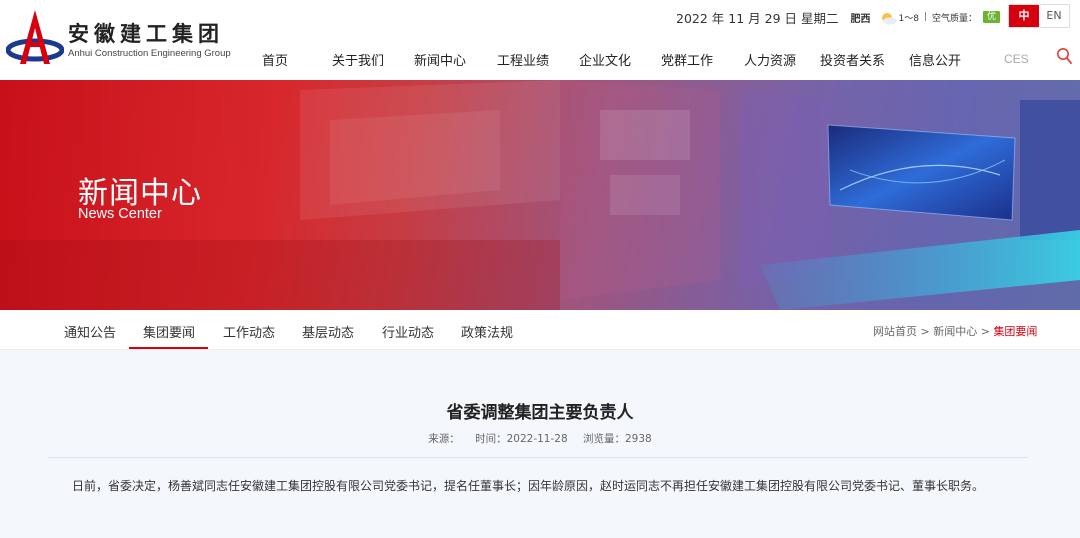 Image resolution: width=1080 pixels, height=538 pixels. What do you see at coordinates (328, 331) in the screenshot?
I see `subnav-tab-grassroots: 基层动态` at bounding box center [328, 331].